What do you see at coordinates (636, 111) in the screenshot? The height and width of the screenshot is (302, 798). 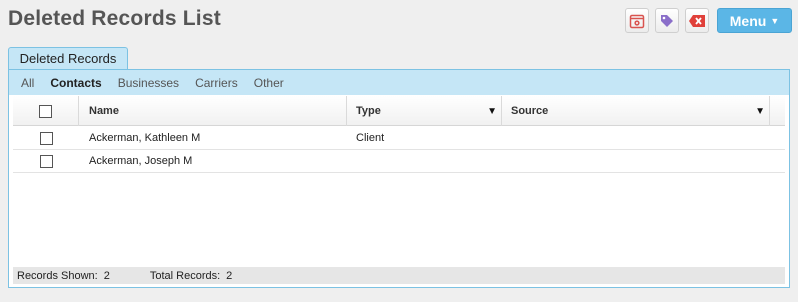 I see `column-header-source: Source ▼` at bounding box center [636, 111].